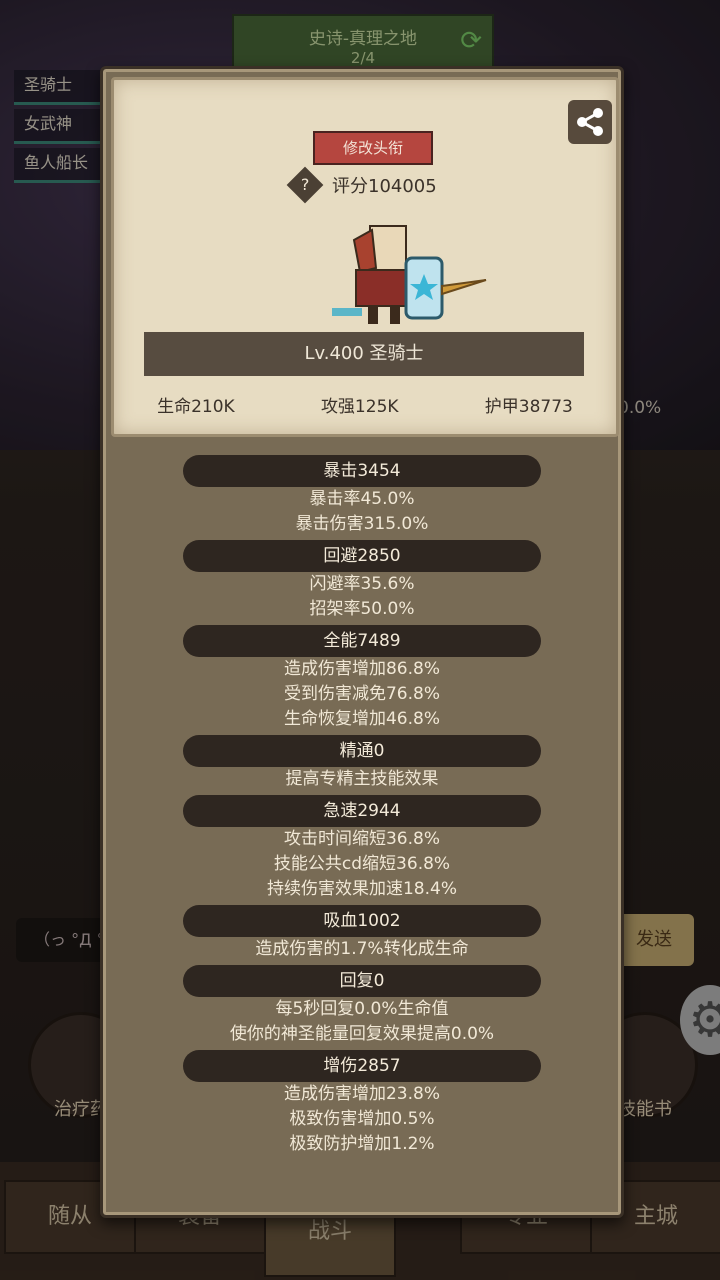  Describe the element at coordinates (361, 1094) in the screenshot. I see `attribute-detail: 造成伤害增加23.8%` at that location.